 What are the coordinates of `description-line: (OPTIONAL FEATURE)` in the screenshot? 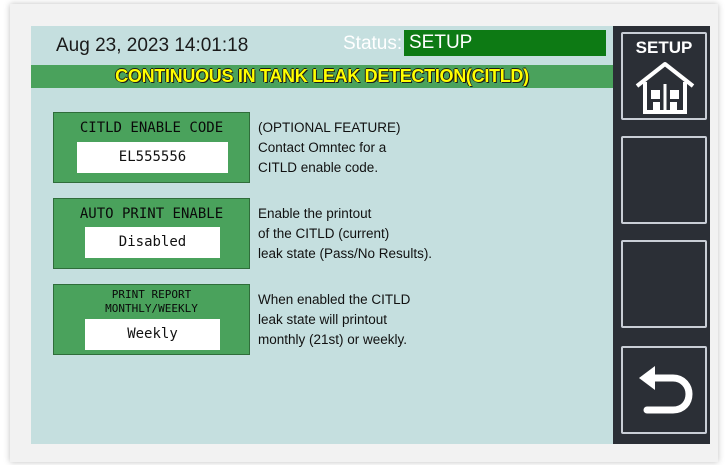 It's located at (329, 127).